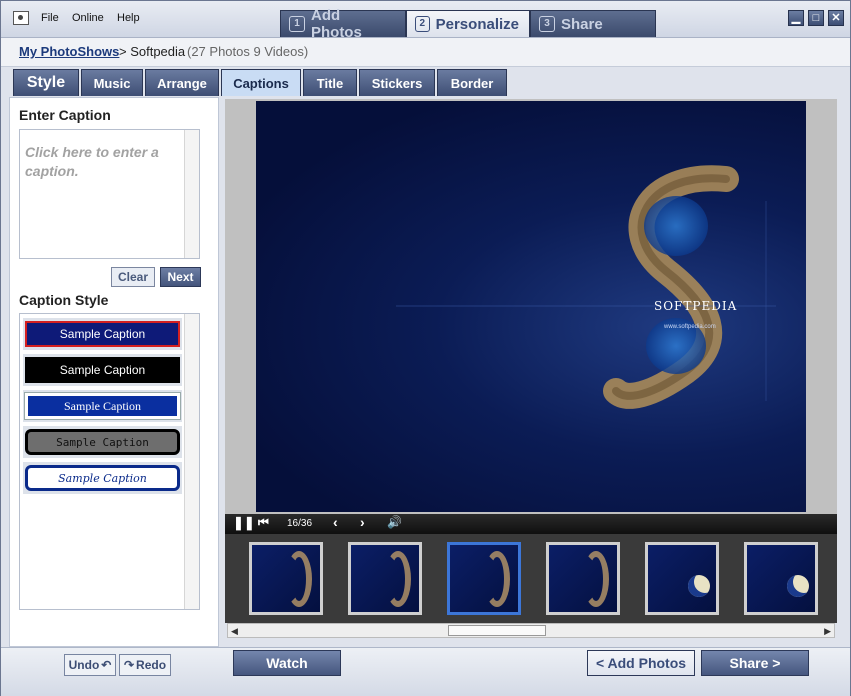 The image size is (851, 696). What do you see at coordinates (300, 523) in the screenshot?
I see `slide-counter: 16/36` at bounding box center [300, 523].